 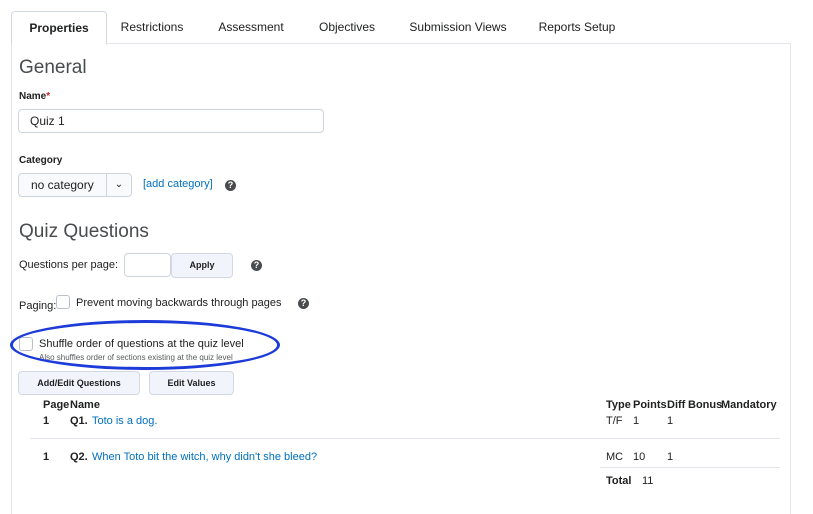 What do you see at coordinates (53, 67) in the screenshot?
I see `general-heading: General` at bounding box center [53, 67].